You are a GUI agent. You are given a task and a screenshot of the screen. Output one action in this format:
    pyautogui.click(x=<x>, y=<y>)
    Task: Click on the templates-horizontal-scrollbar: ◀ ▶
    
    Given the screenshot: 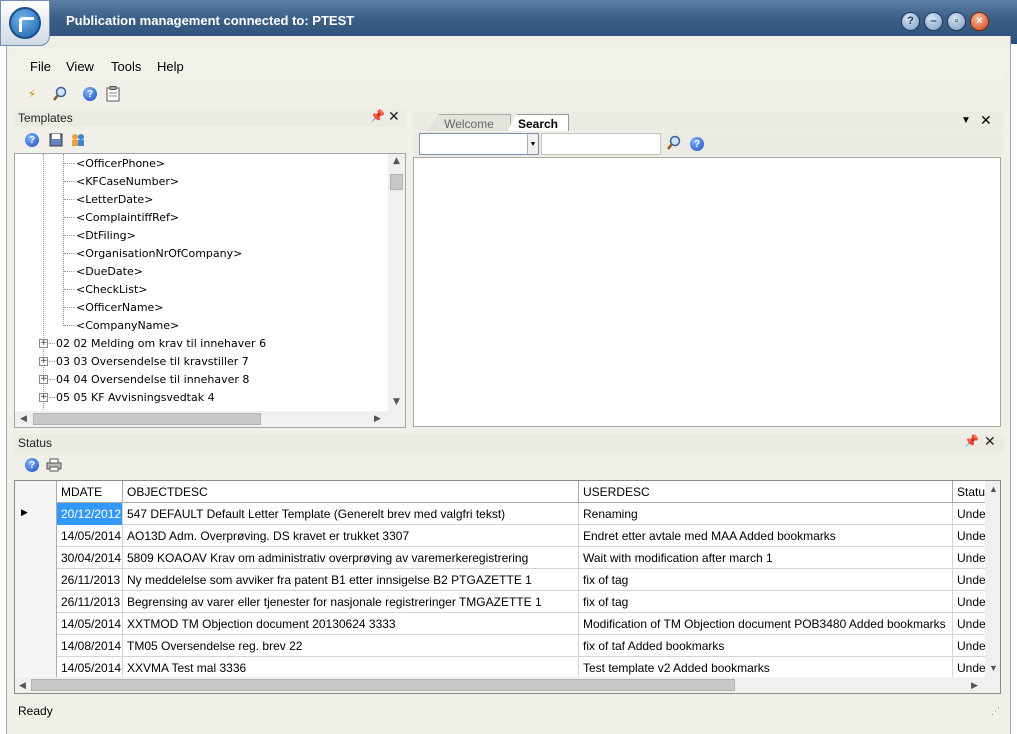 What is the action you would take?
    pyautogui.click(x=210, y=419)
    